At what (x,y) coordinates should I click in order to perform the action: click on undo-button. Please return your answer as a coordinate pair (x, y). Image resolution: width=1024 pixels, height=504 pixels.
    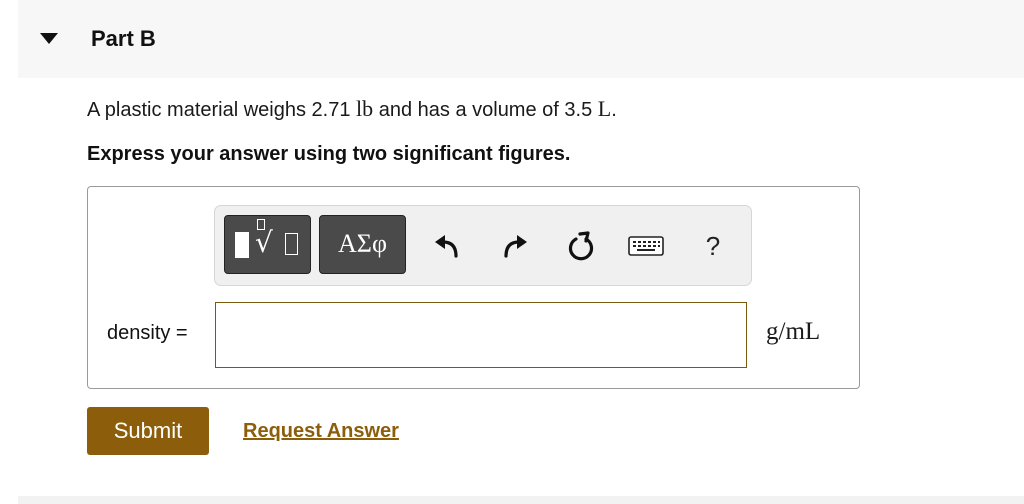
    Looking at the image, I should click on (447, 246).